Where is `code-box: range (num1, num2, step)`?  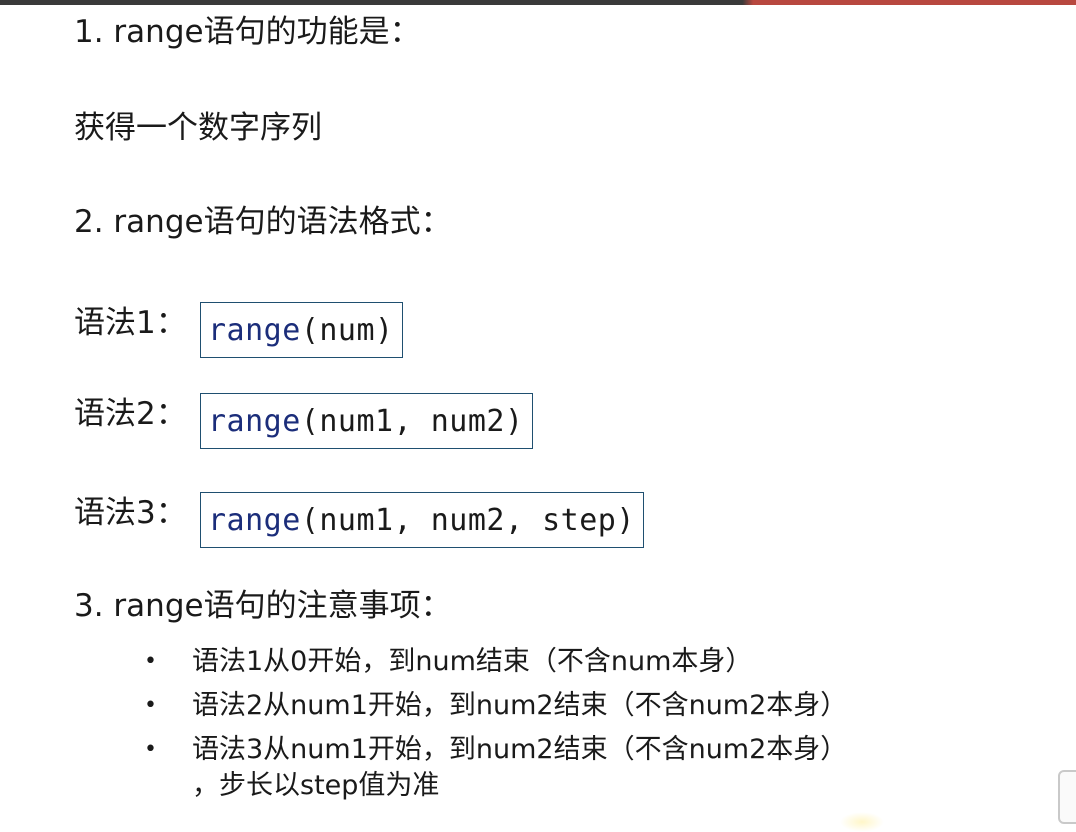
code-box: range (num1, num2, step) is located at coordinates (422, 520).